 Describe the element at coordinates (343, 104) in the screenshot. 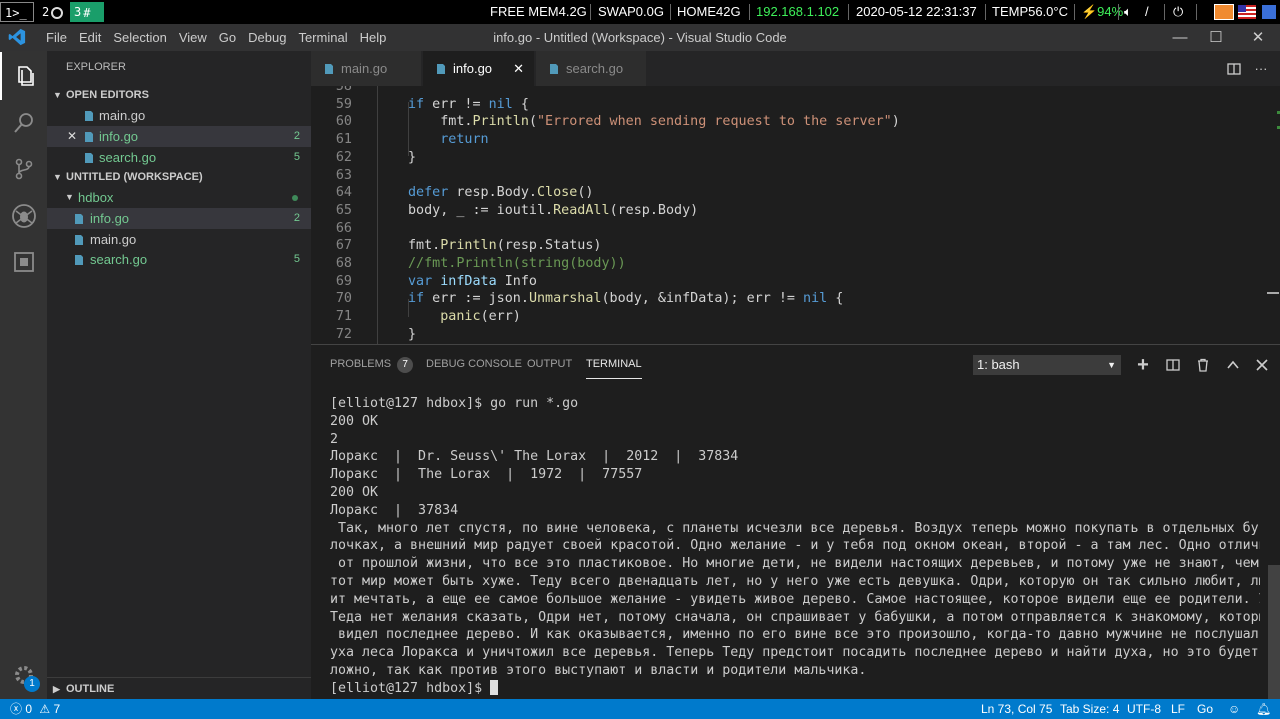

I see `line-number: 59` at that location.